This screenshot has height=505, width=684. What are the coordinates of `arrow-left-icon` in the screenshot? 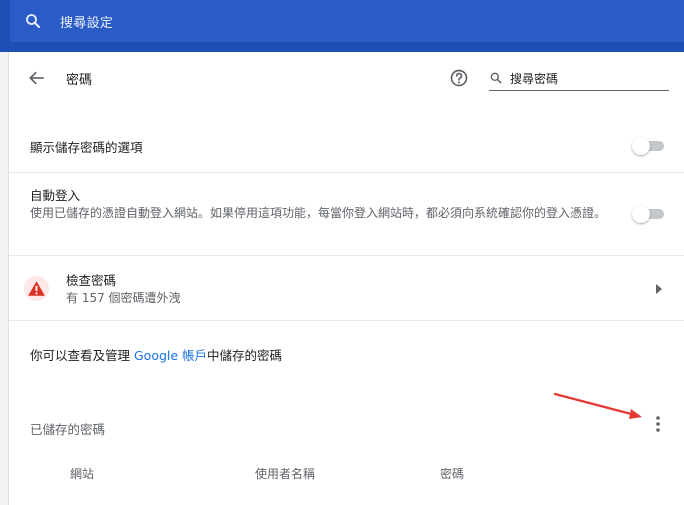 It's located at (37, 78).